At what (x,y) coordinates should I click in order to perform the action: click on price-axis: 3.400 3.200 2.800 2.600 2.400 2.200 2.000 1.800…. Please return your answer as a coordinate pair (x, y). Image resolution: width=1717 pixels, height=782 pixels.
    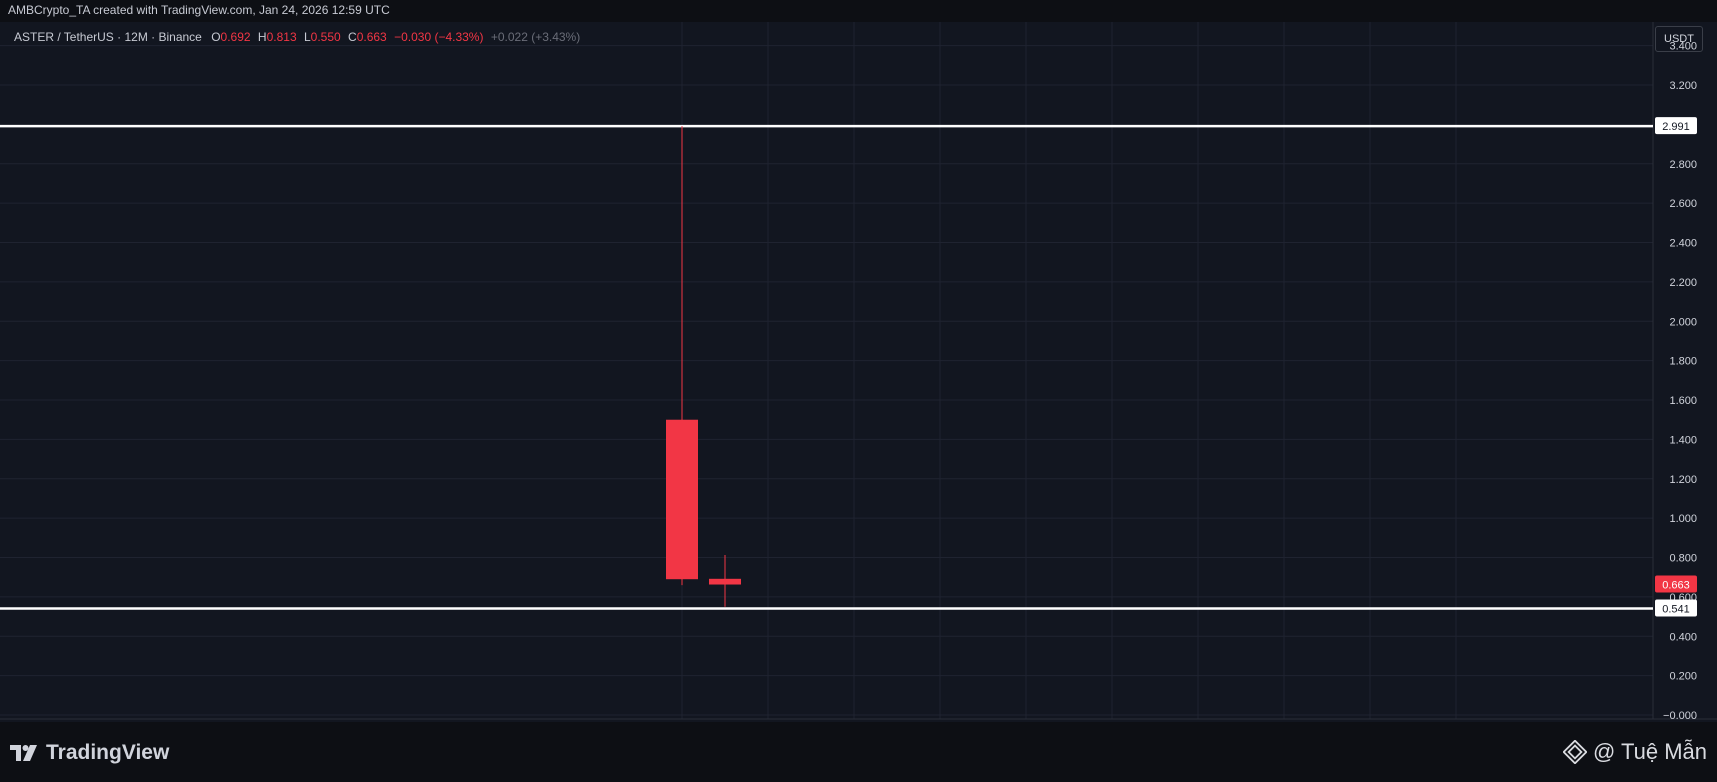
    Looking at the image, I should click on (1680, 381).